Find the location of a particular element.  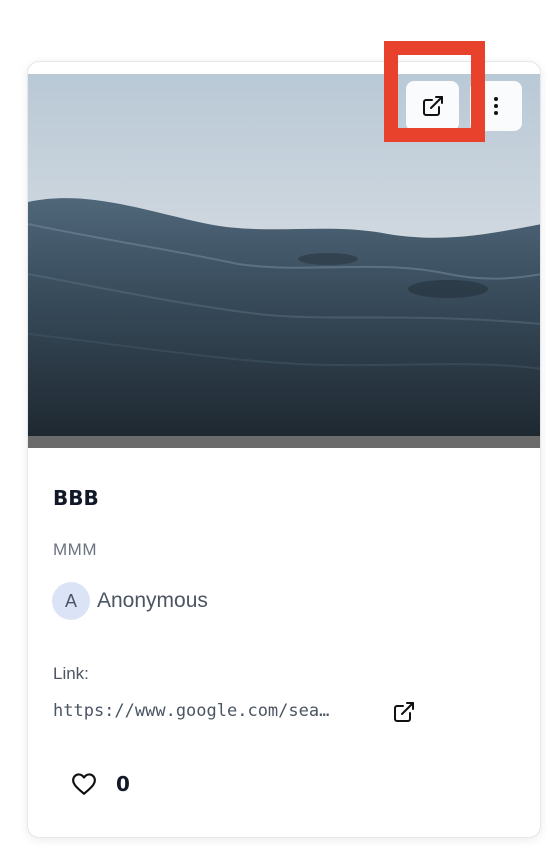

card-title: BBB is located at coordinates (76, 498).